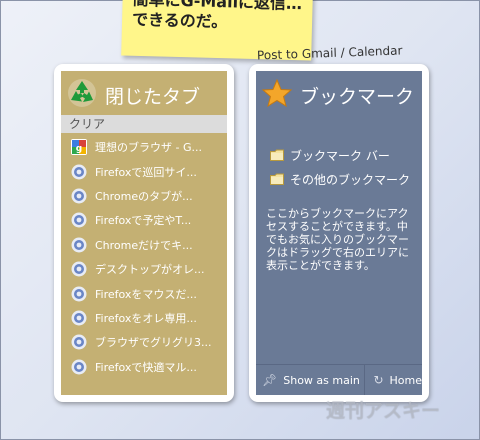 Image resolution: width=480 pixels, height=440 pixels. I want to click on bookmark-folder-bar: ブックマーク バー, so click(340, 155).